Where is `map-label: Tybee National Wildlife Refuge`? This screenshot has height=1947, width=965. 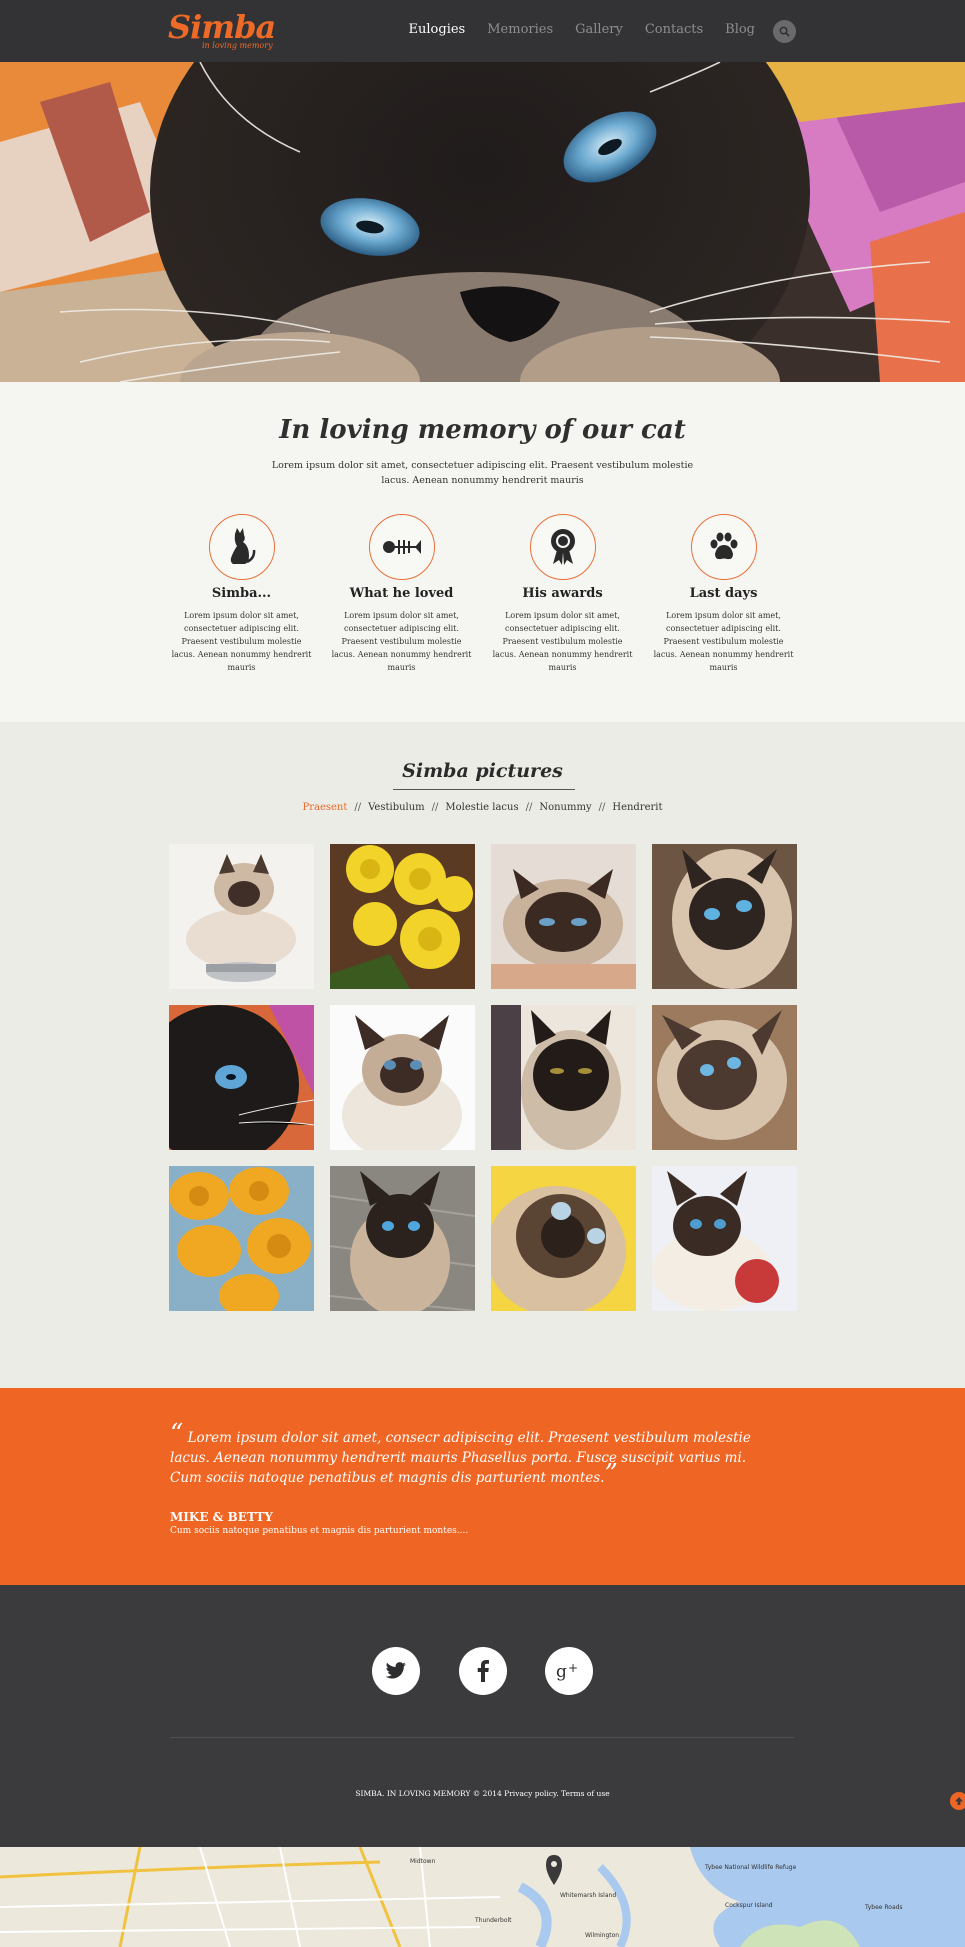 map-label: Tybee National Wildlife Refuge is located at coordinates (750, 1867).